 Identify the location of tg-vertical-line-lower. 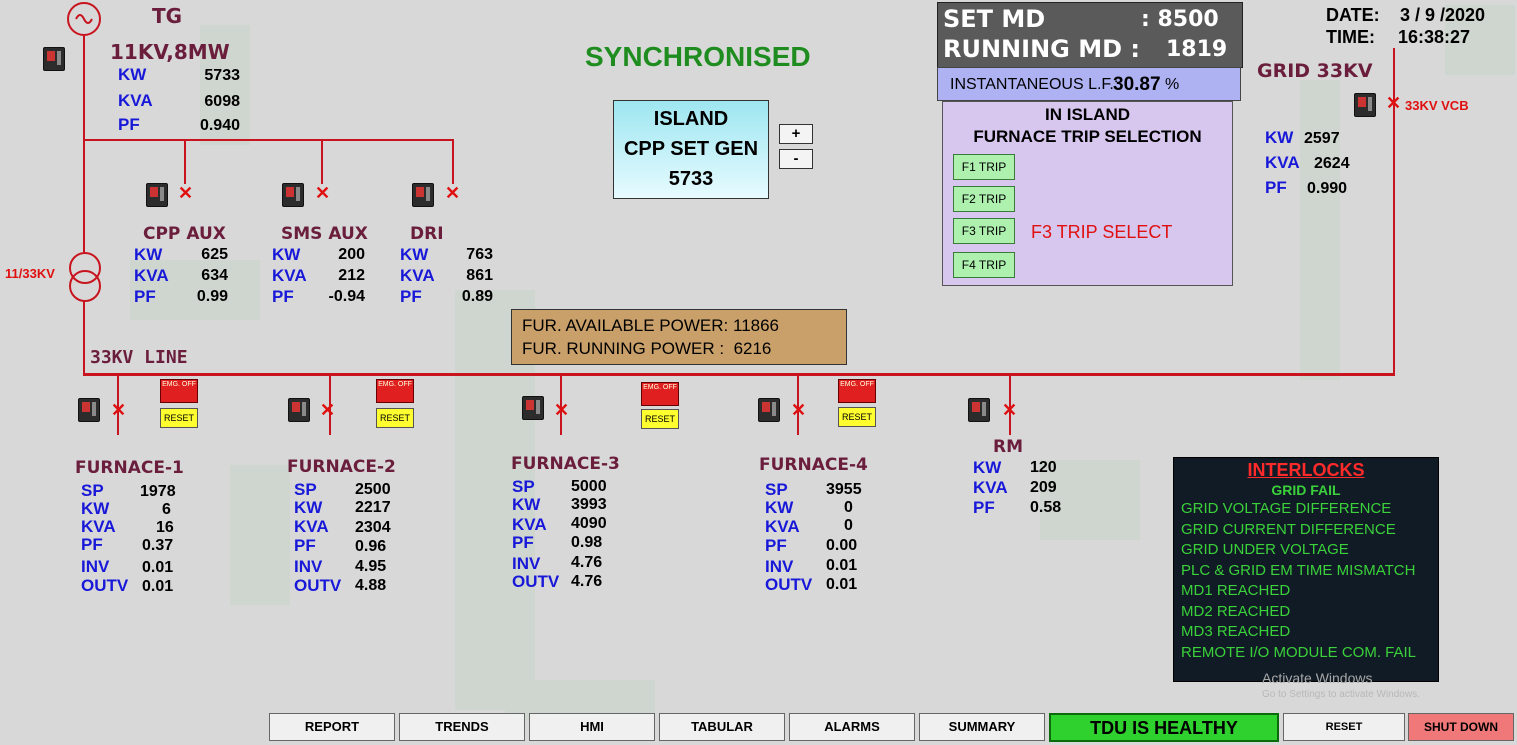
(84, 337).